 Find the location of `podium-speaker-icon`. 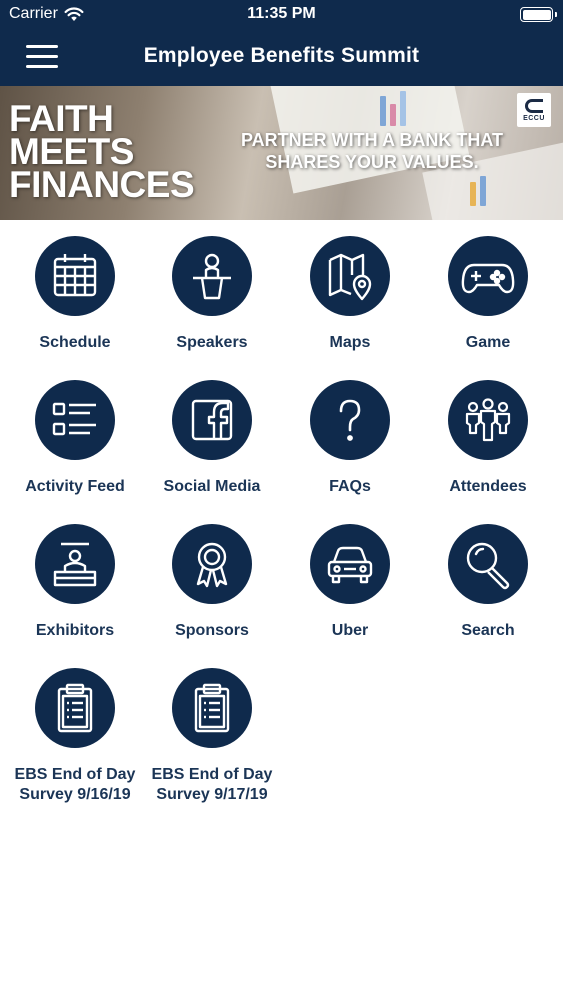

podium-speaker-icon is located at coordinates (212, 276).